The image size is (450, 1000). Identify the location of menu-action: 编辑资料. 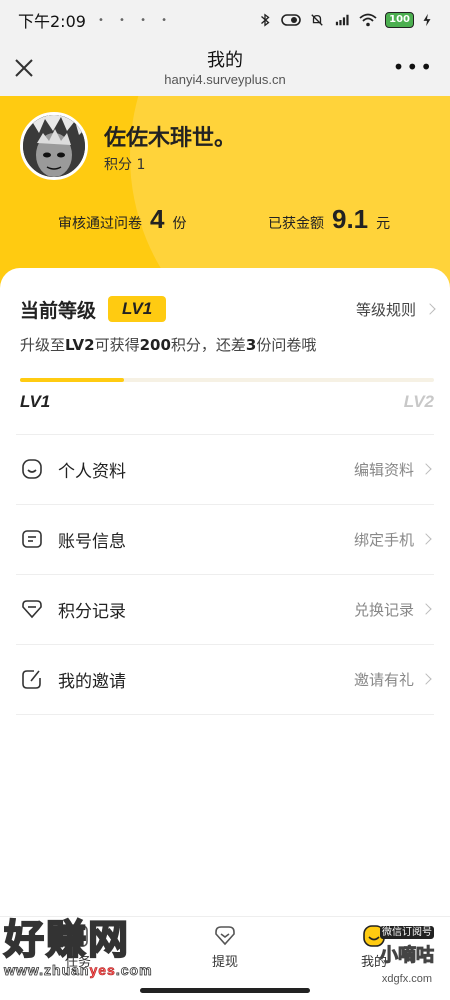
(383, 469).